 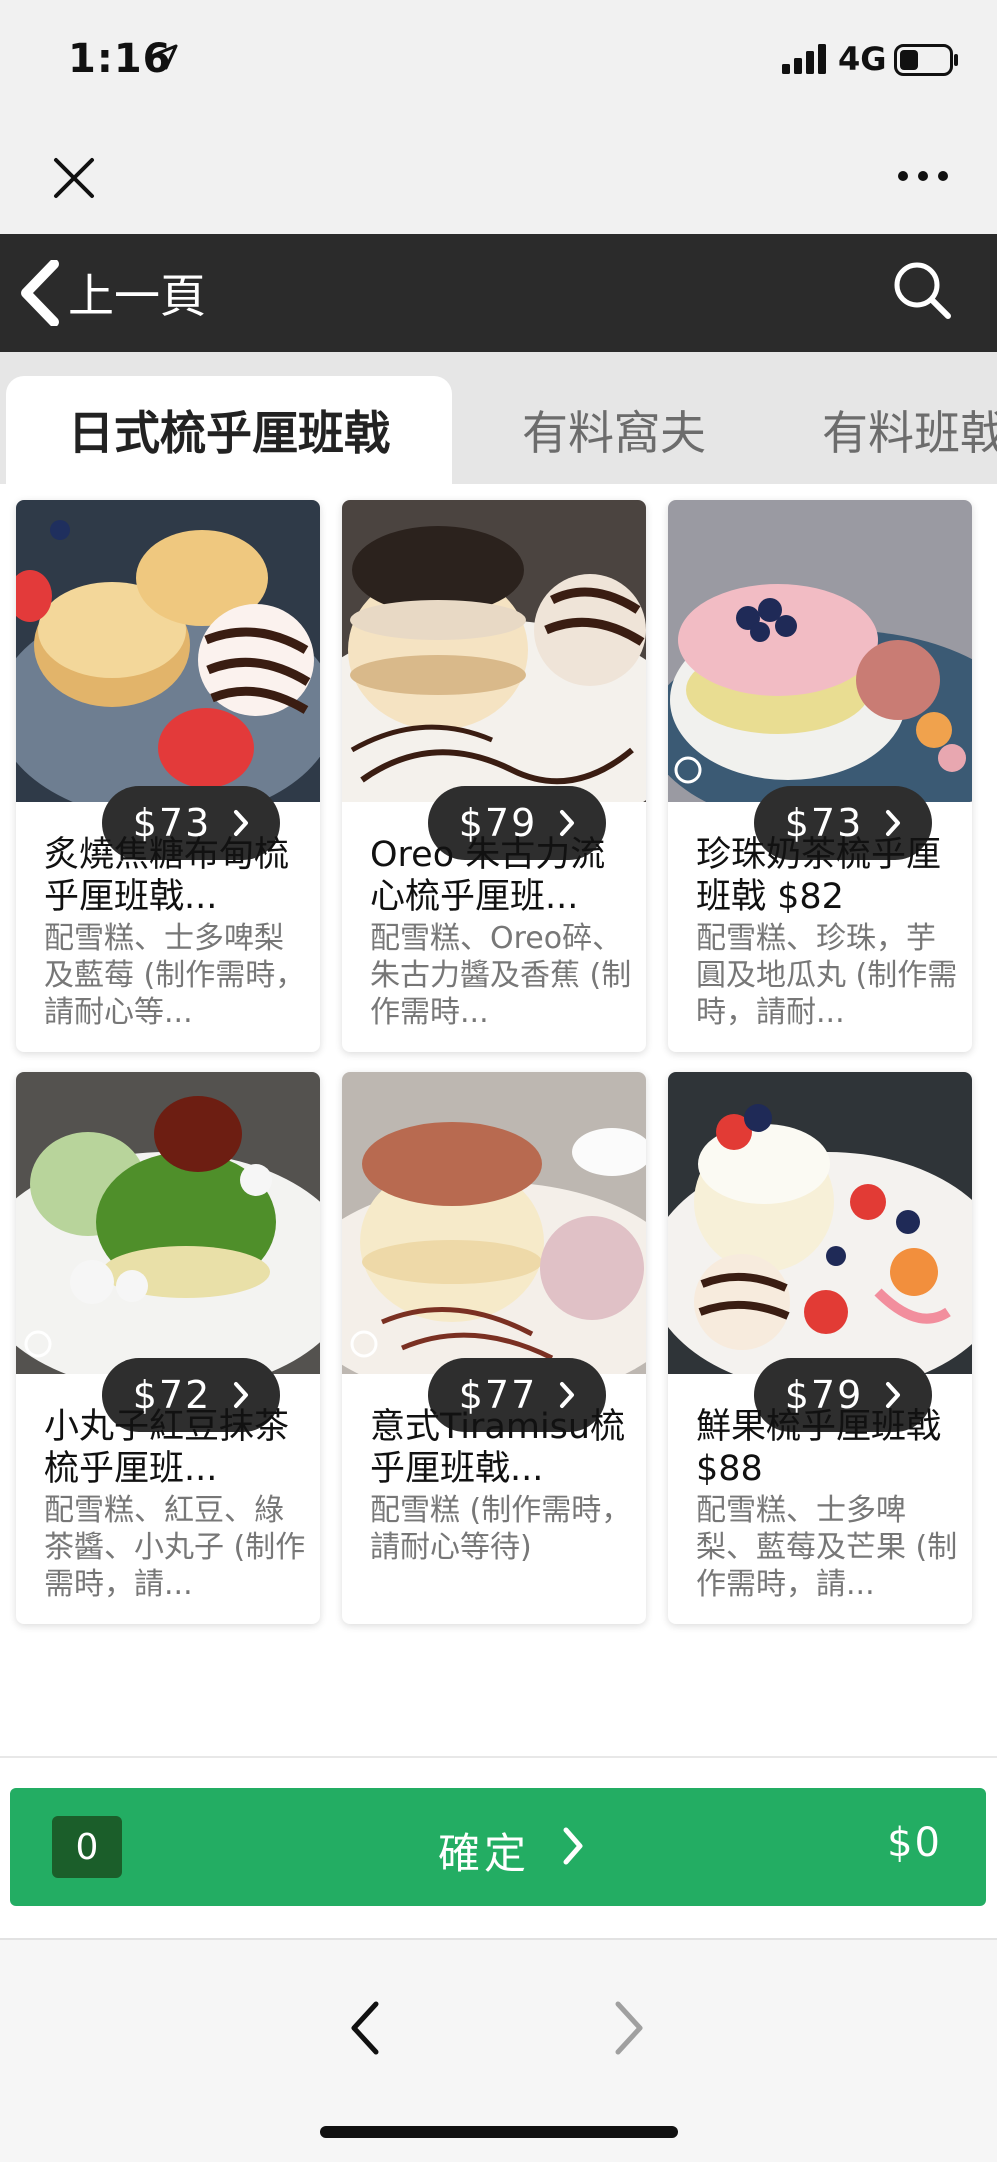 What do you see at coordinates (819, 876) in the screenshot?
I see `product-title: 珍珠奶茶梳乎厘班戟 $82` at bounding box center [819, 876].